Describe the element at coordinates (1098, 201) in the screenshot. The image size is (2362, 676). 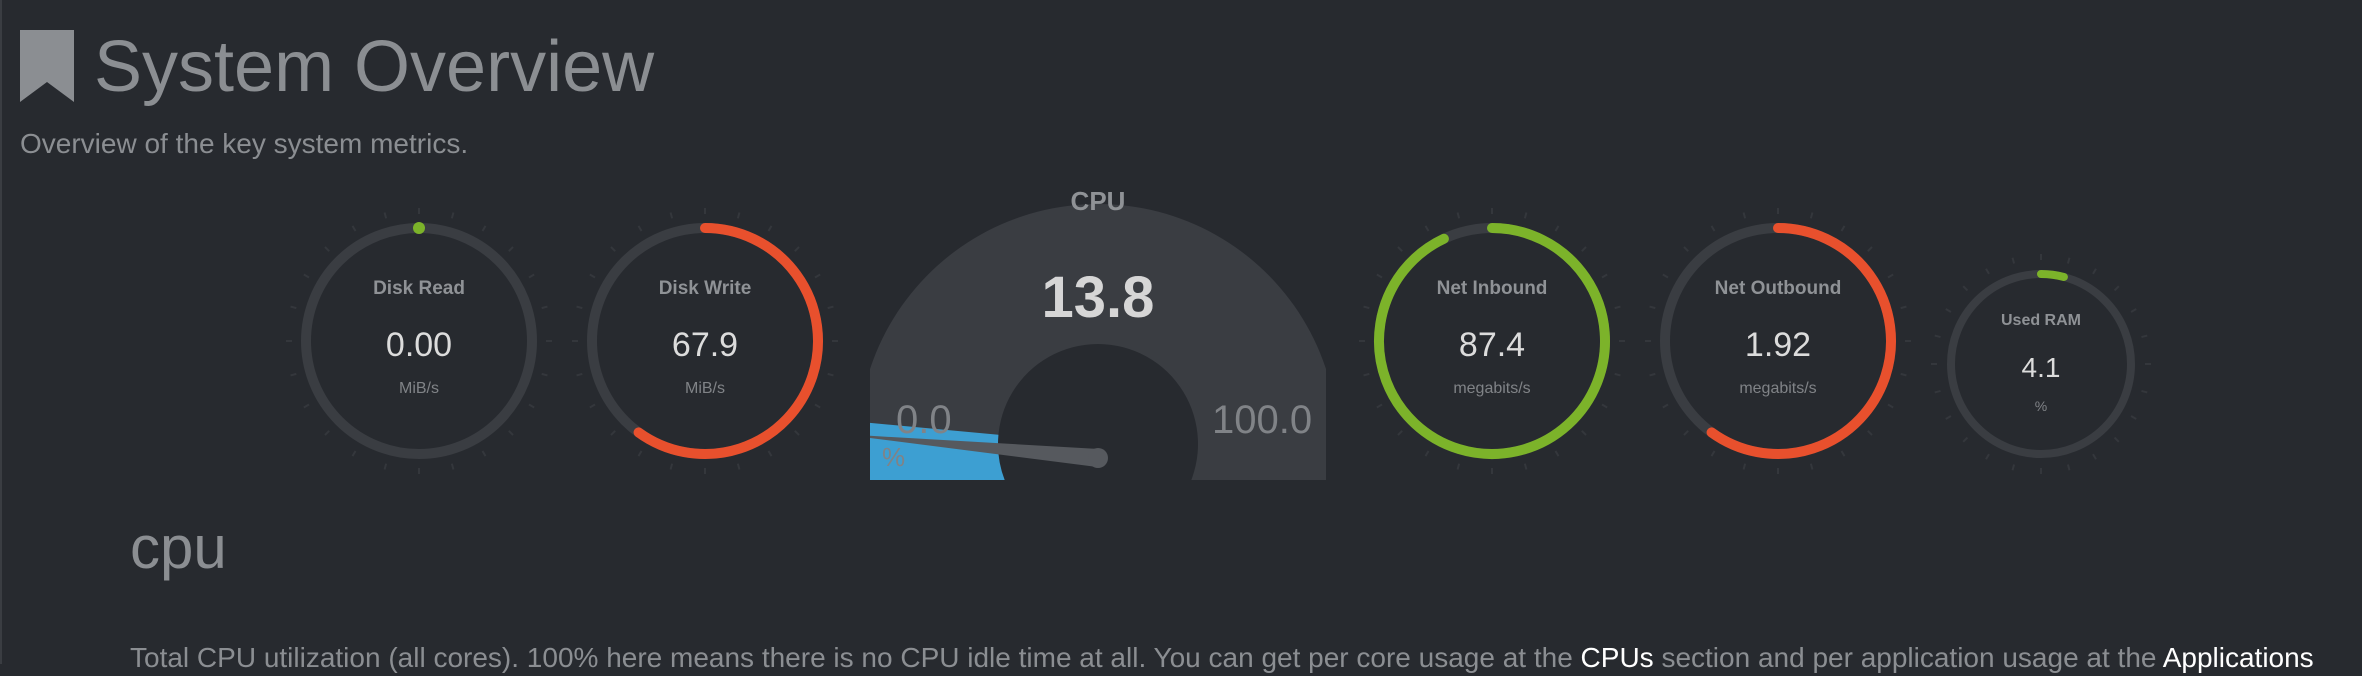
I see `cpu-gauge-title: CPU` at that location.